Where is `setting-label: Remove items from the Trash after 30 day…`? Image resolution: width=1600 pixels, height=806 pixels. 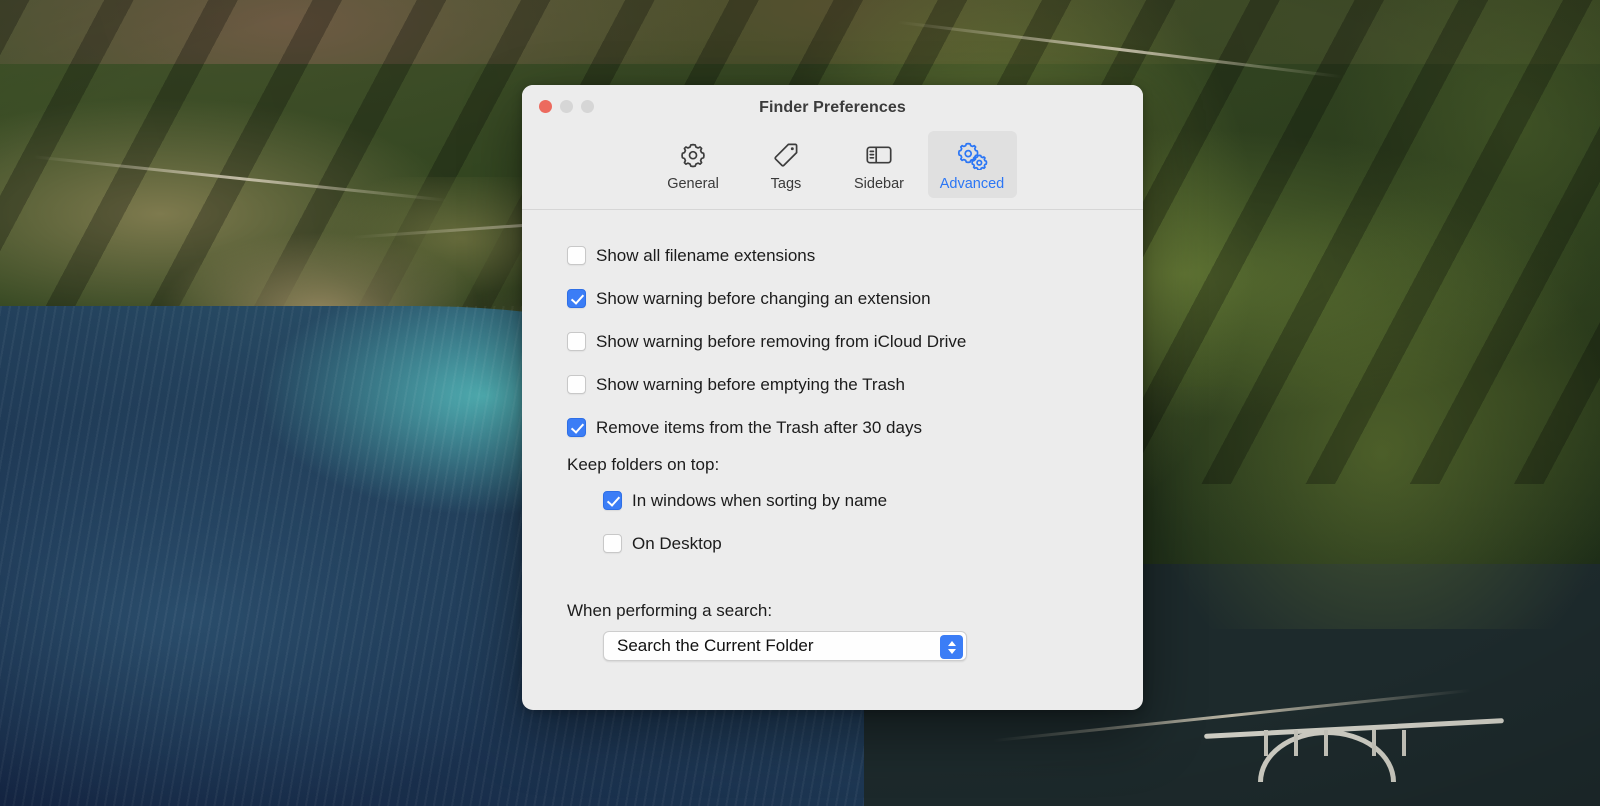
setting-label: Remove items from the Trash after 30 day… is located at coordinates (759, 427).